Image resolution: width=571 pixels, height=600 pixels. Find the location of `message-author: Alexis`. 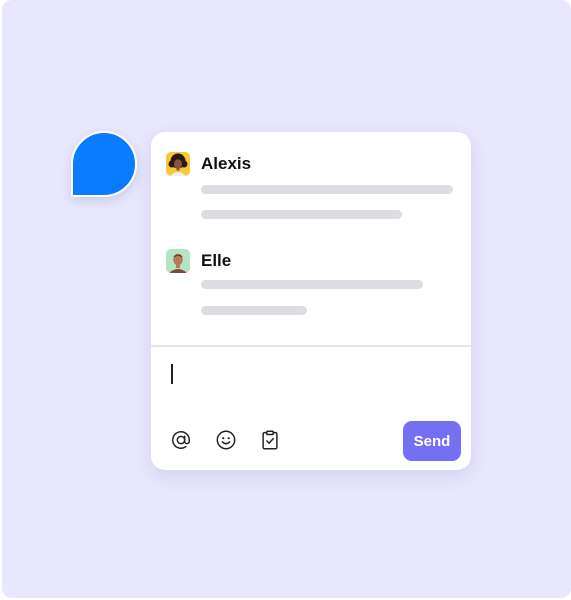

message-author: Alexis is located at coordinates (226, 163).